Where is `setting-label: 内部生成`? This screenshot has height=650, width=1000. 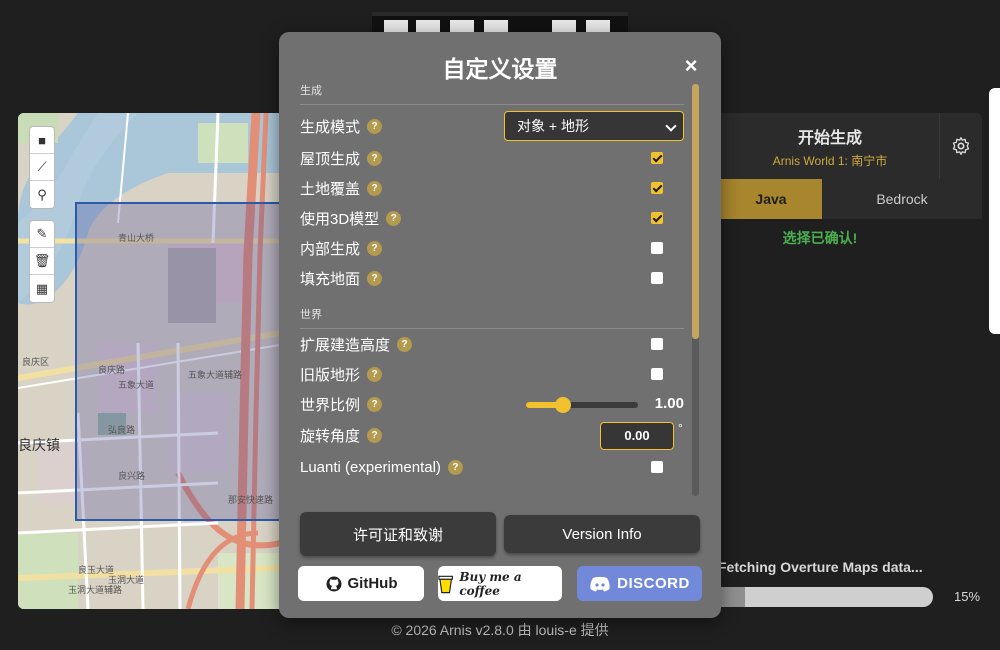
setting-label: 内部生成 is located at coordinates (330, 249).